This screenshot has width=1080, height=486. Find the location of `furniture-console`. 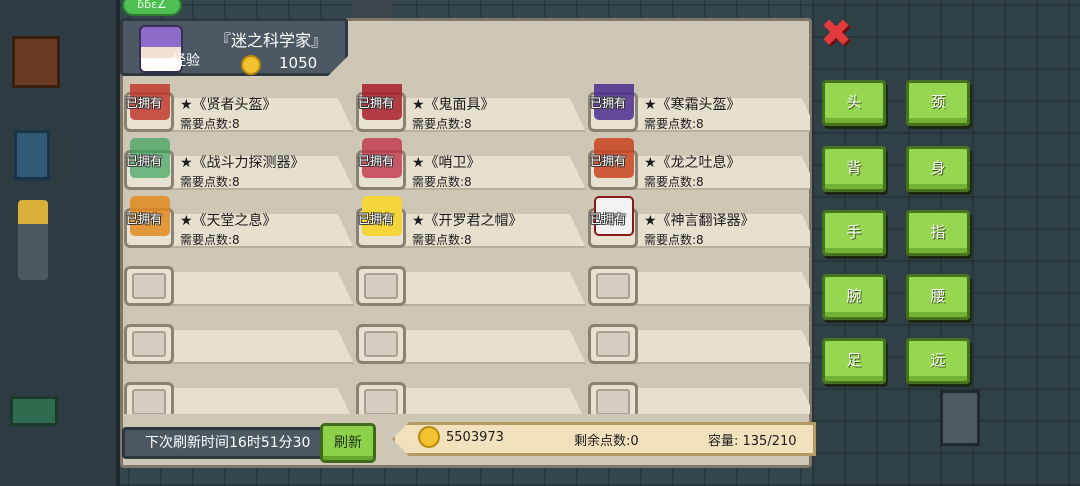

furniture-console is located at coordinates (34, 411).